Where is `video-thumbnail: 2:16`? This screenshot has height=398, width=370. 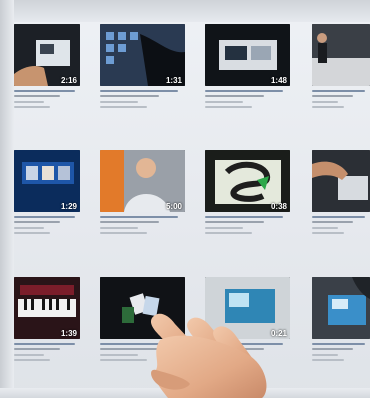 video-thumbnail: 2:16 is located at coordinates (47, 55).